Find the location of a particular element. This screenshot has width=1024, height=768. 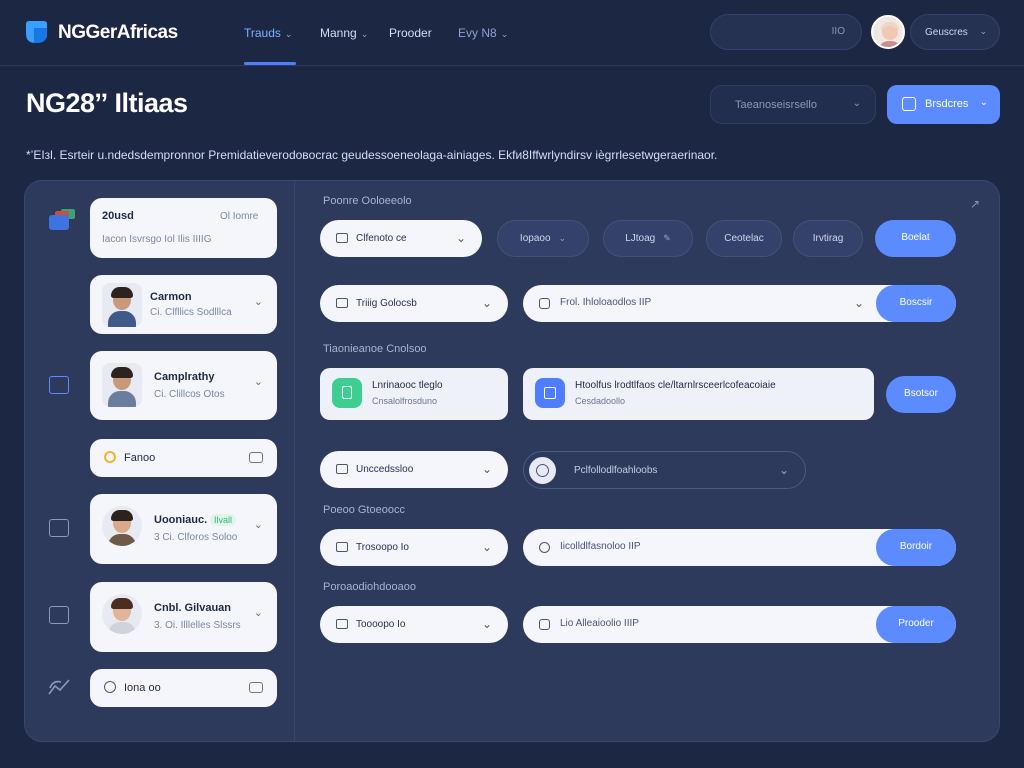

status-icon is located at coordinates (110, 457).